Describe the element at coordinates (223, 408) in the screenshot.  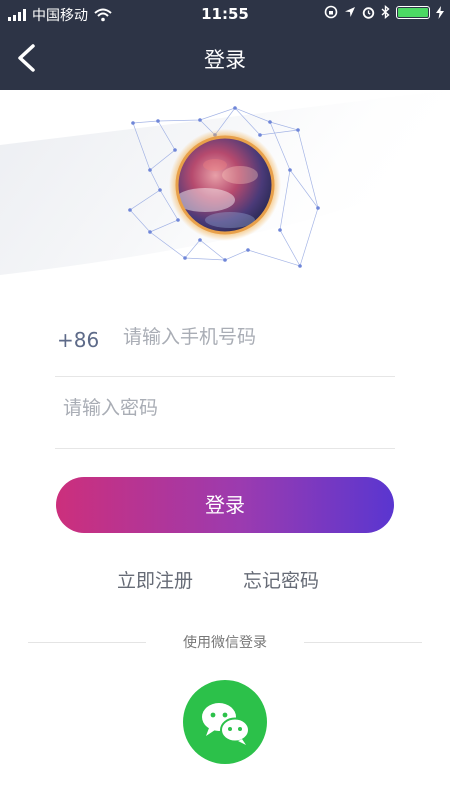
I see `password-input` at that location.